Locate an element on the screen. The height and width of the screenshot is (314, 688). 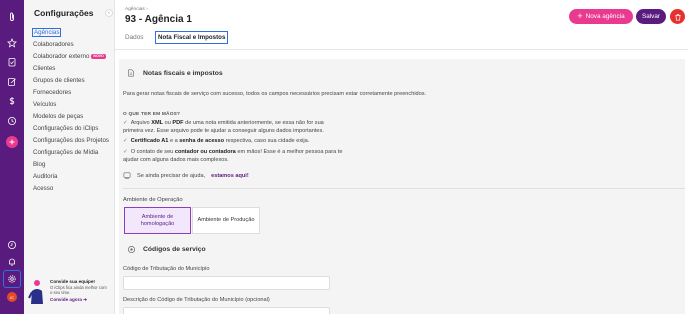
sidebar-item-clientes: Clientes is located at coordinates (71, 69).